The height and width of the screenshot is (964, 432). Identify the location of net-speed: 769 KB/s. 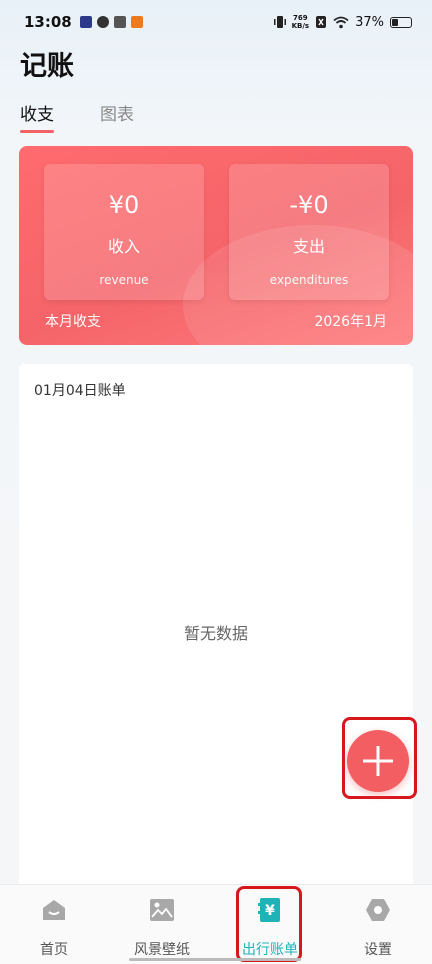
(300, 22).